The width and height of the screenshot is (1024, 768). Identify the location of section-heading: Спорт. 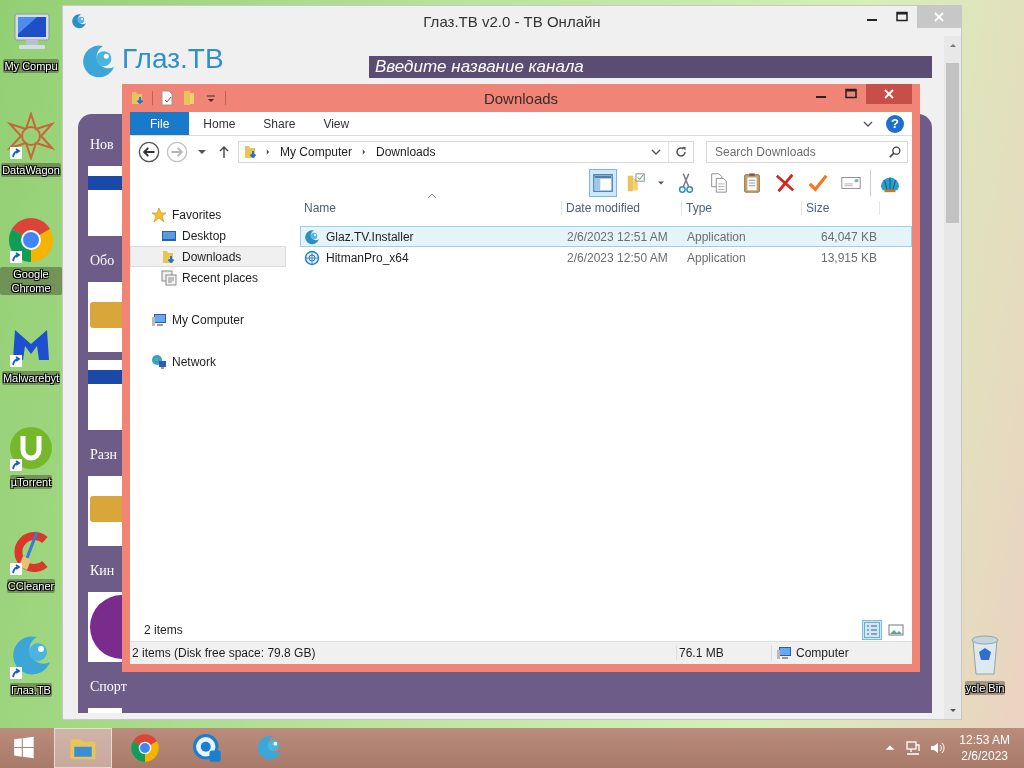
(108, 687).